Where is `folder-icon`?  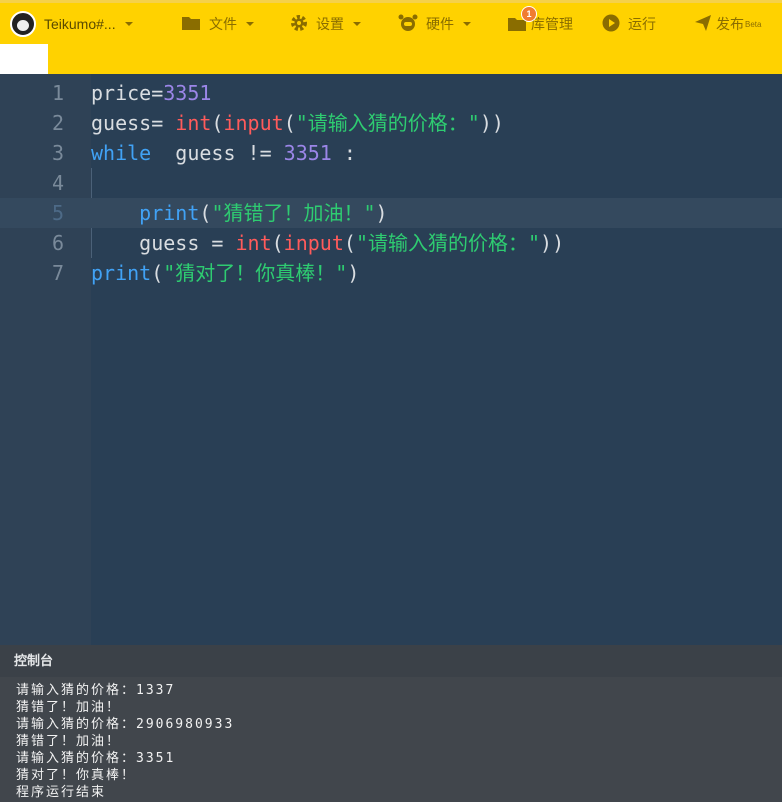
folder-icon is located at coordinates (191, 24).